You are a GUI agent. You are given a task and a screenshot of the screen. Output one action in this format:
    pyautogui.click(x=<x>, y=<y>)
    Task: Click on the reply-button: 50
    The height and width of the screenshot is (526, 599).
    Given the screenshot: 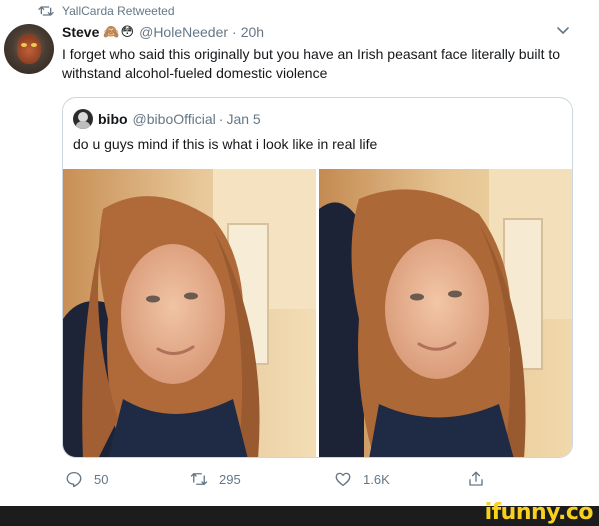 What is the action you would take?
    pyautogui.click(x=86, y=479)
    